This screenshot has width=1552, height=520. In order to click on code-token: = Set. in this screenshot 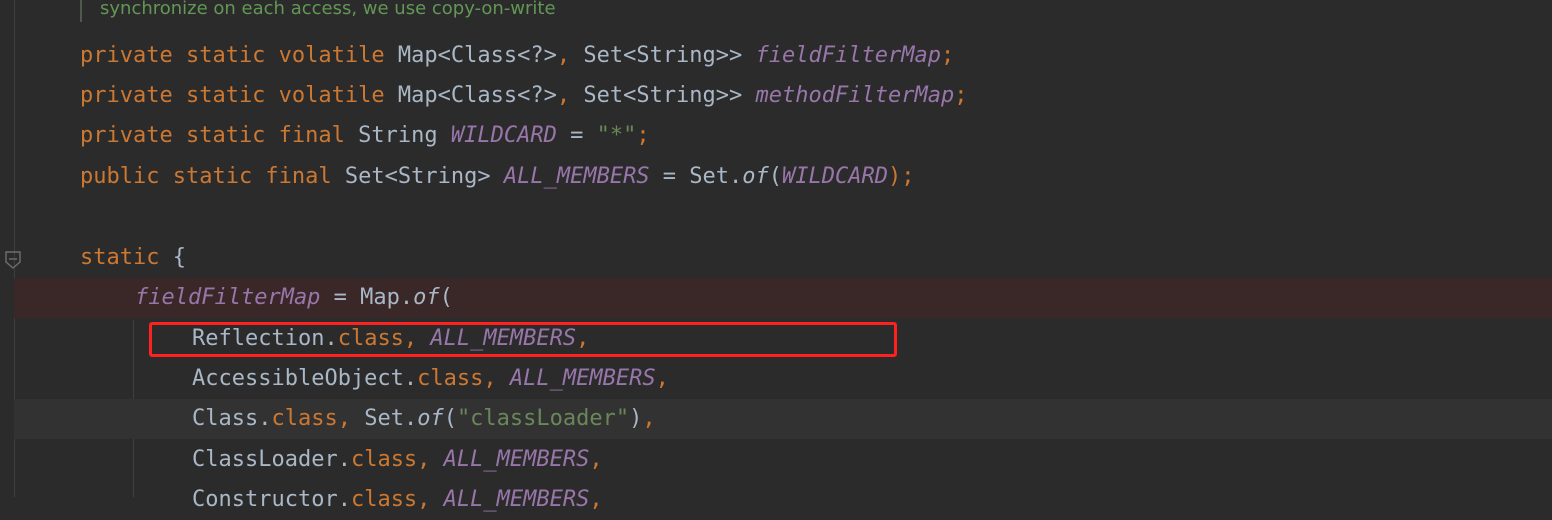, I will do `click(696, 176)`.